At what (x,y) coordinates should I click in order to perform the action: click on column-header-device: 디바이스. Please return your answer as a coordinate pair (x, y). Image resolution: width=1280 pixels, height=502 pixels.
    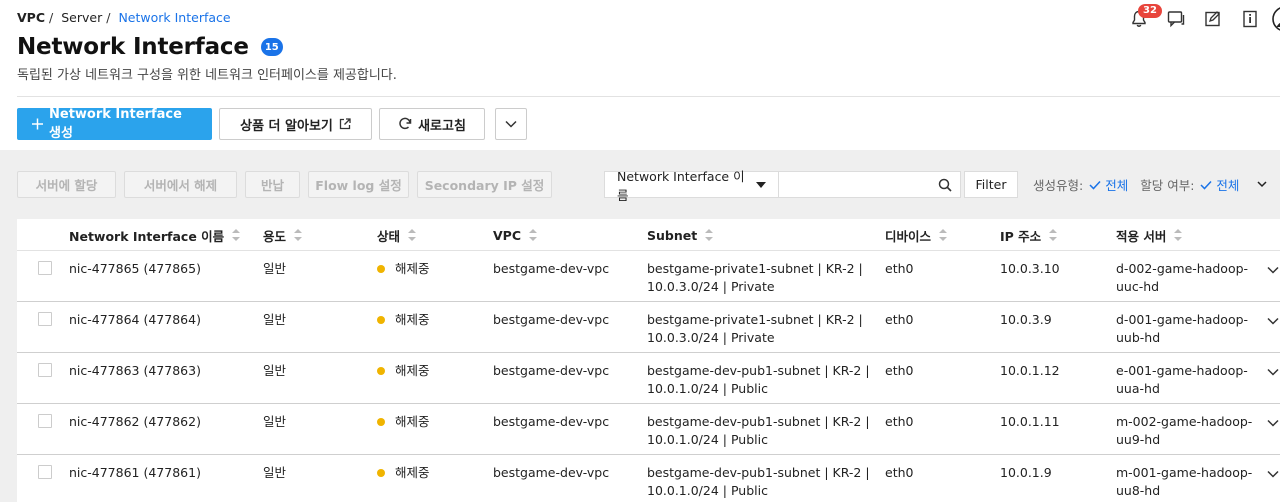
    Looking at the image, I should click on (916, 235).